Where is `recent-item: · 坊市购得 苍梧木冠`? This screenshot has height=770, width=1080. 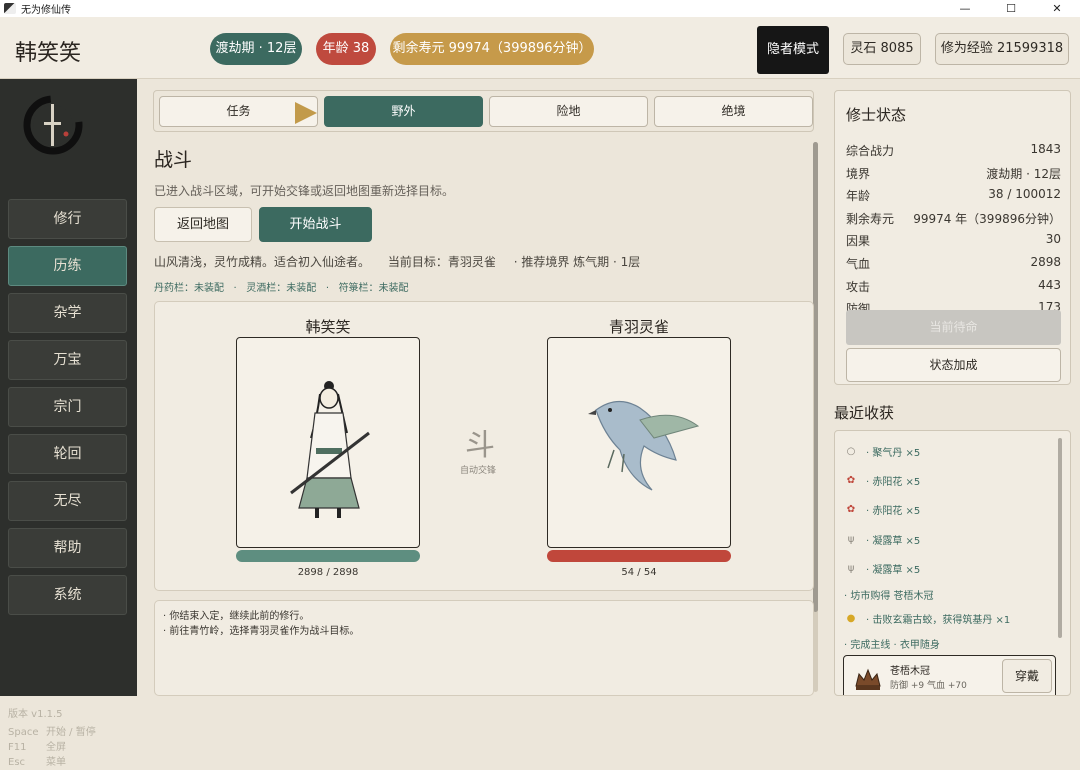
recent-item: · 坊市购得 苍梧木冠 is located at coordinates (889, 594).